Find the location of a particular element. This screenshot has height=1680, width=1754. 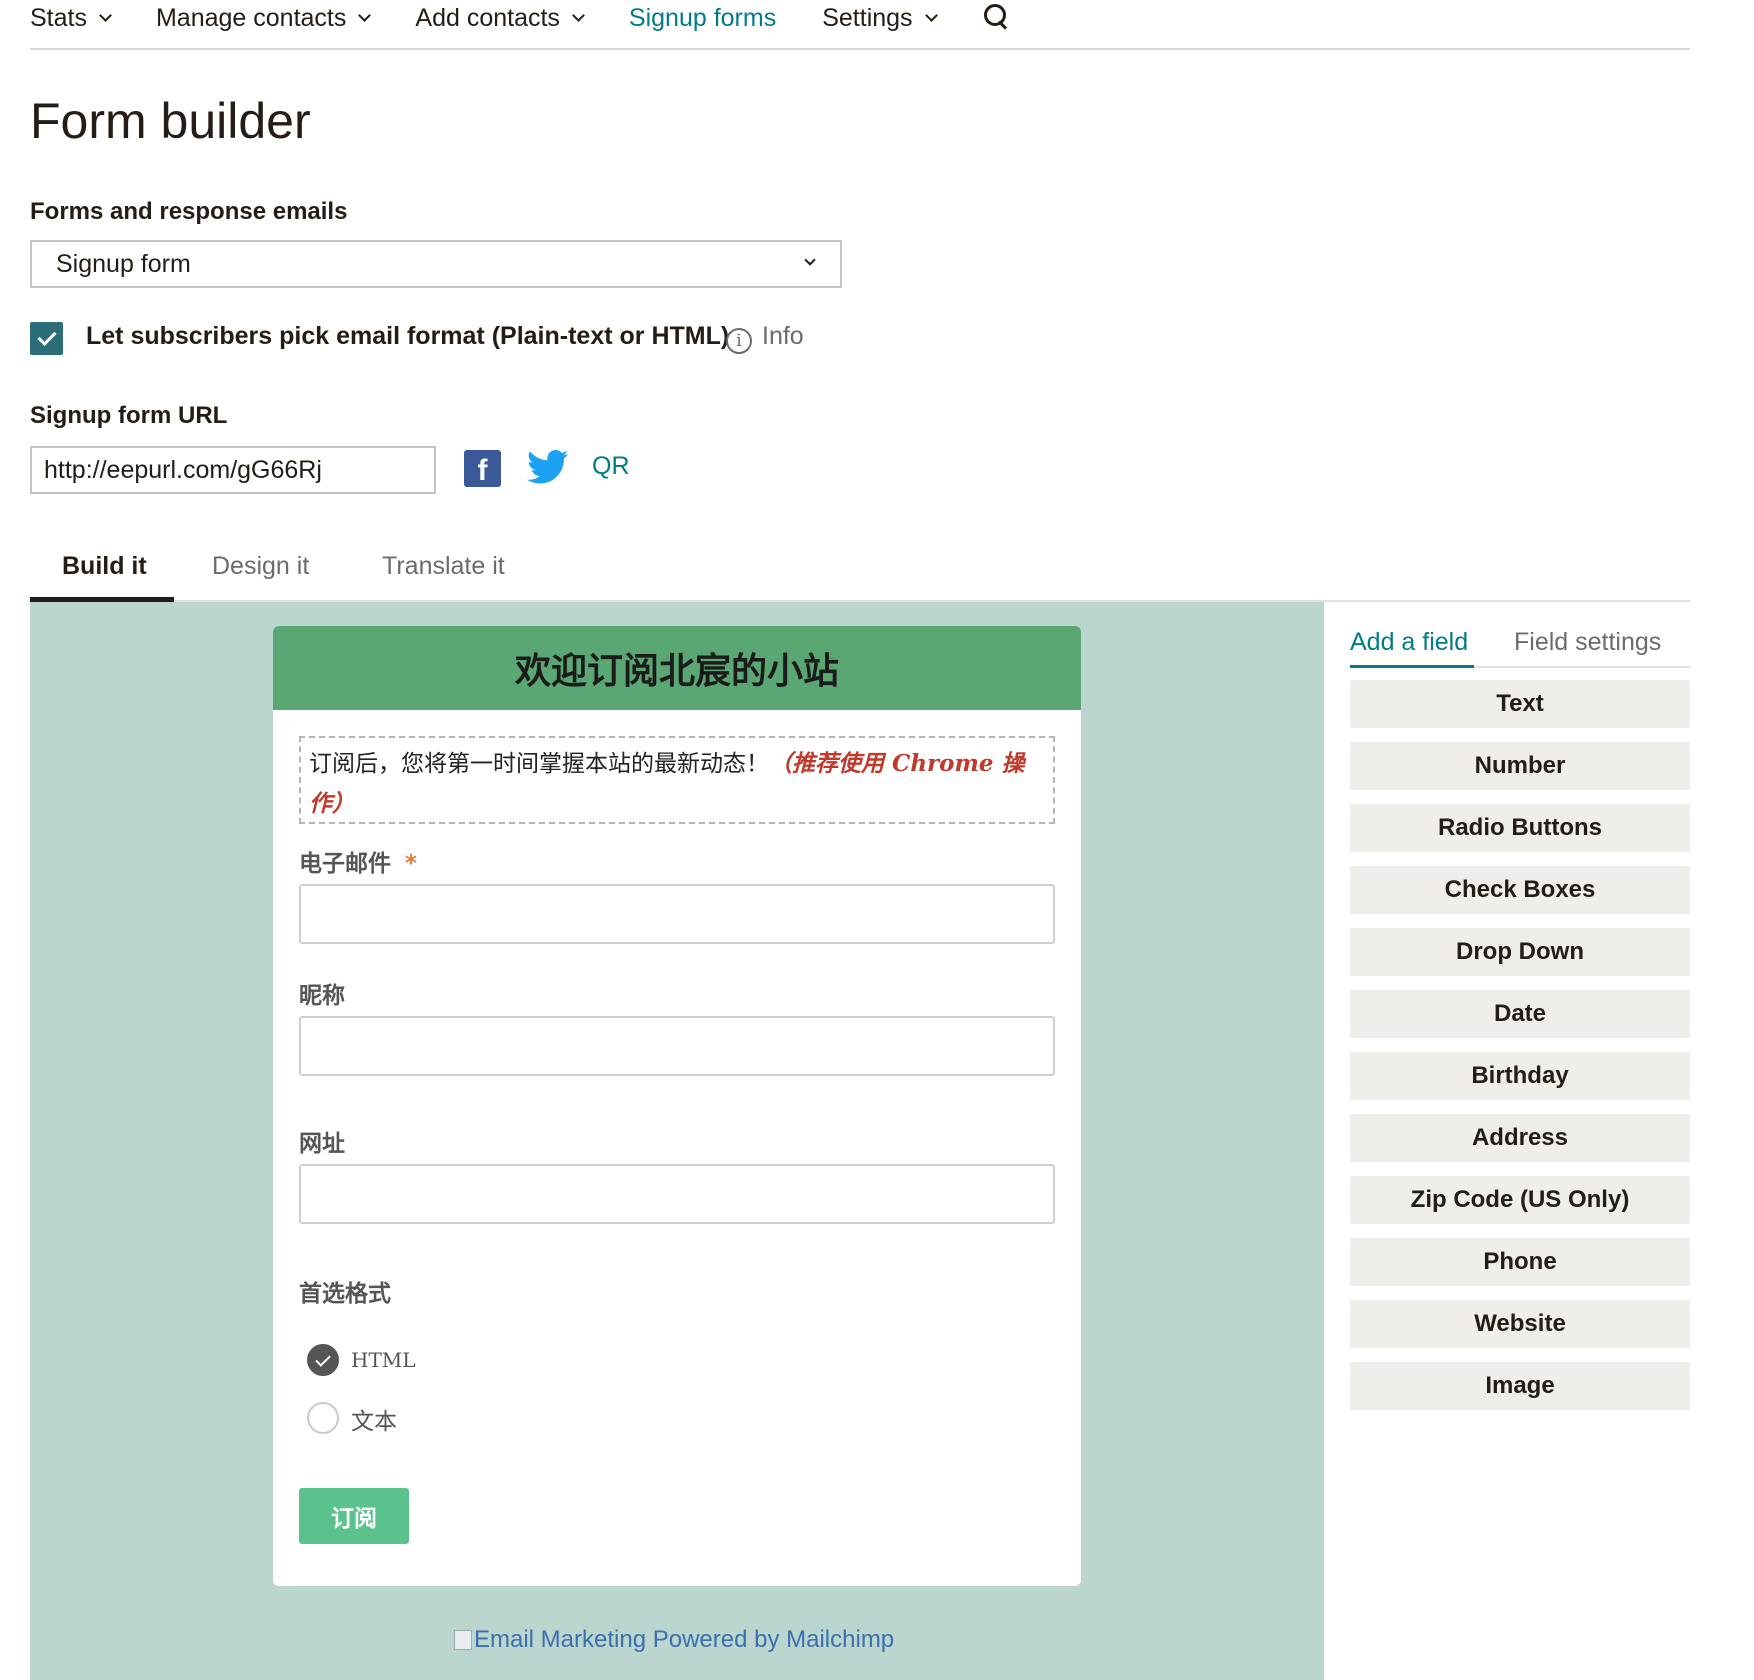

mailchimp-badge-text: Email Marketing Powered by Mailchimp is located at coordinates (684, 1639).